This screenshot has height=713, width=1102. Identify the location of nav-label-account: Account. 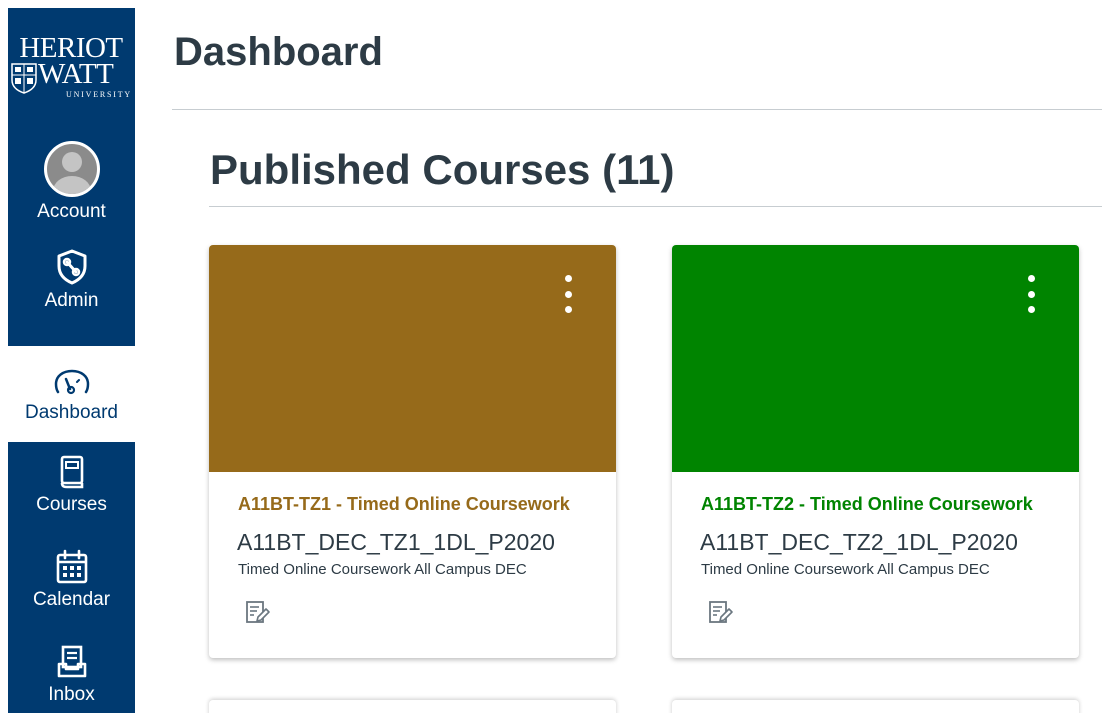
(71, 211).